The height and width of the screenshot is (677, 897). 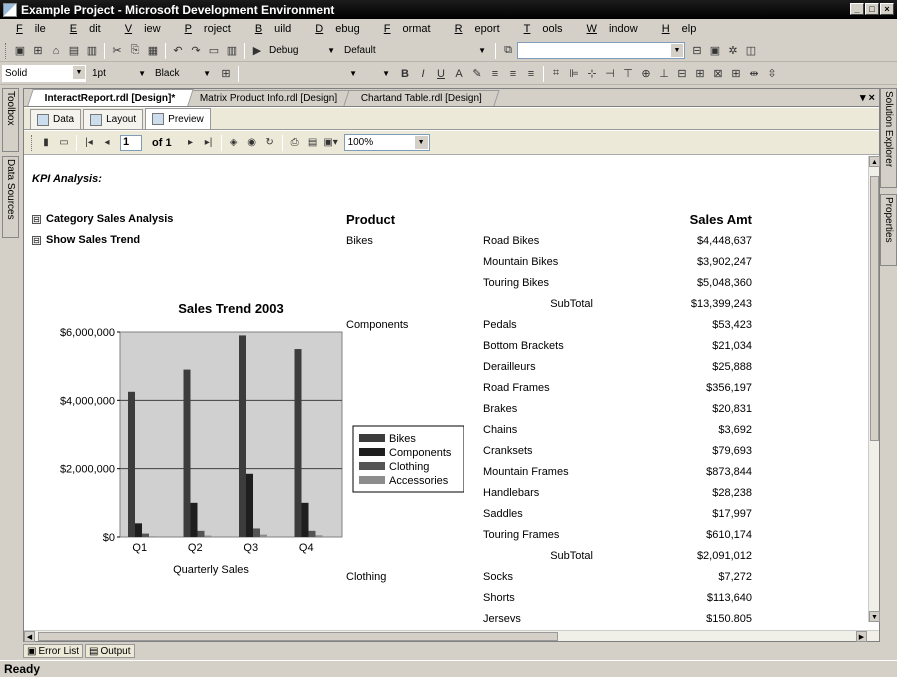 What do you see at coordinates (682, 74) in the screenshot?
I see `same-width-icon: ⊟` at bounding box center [682, 74].